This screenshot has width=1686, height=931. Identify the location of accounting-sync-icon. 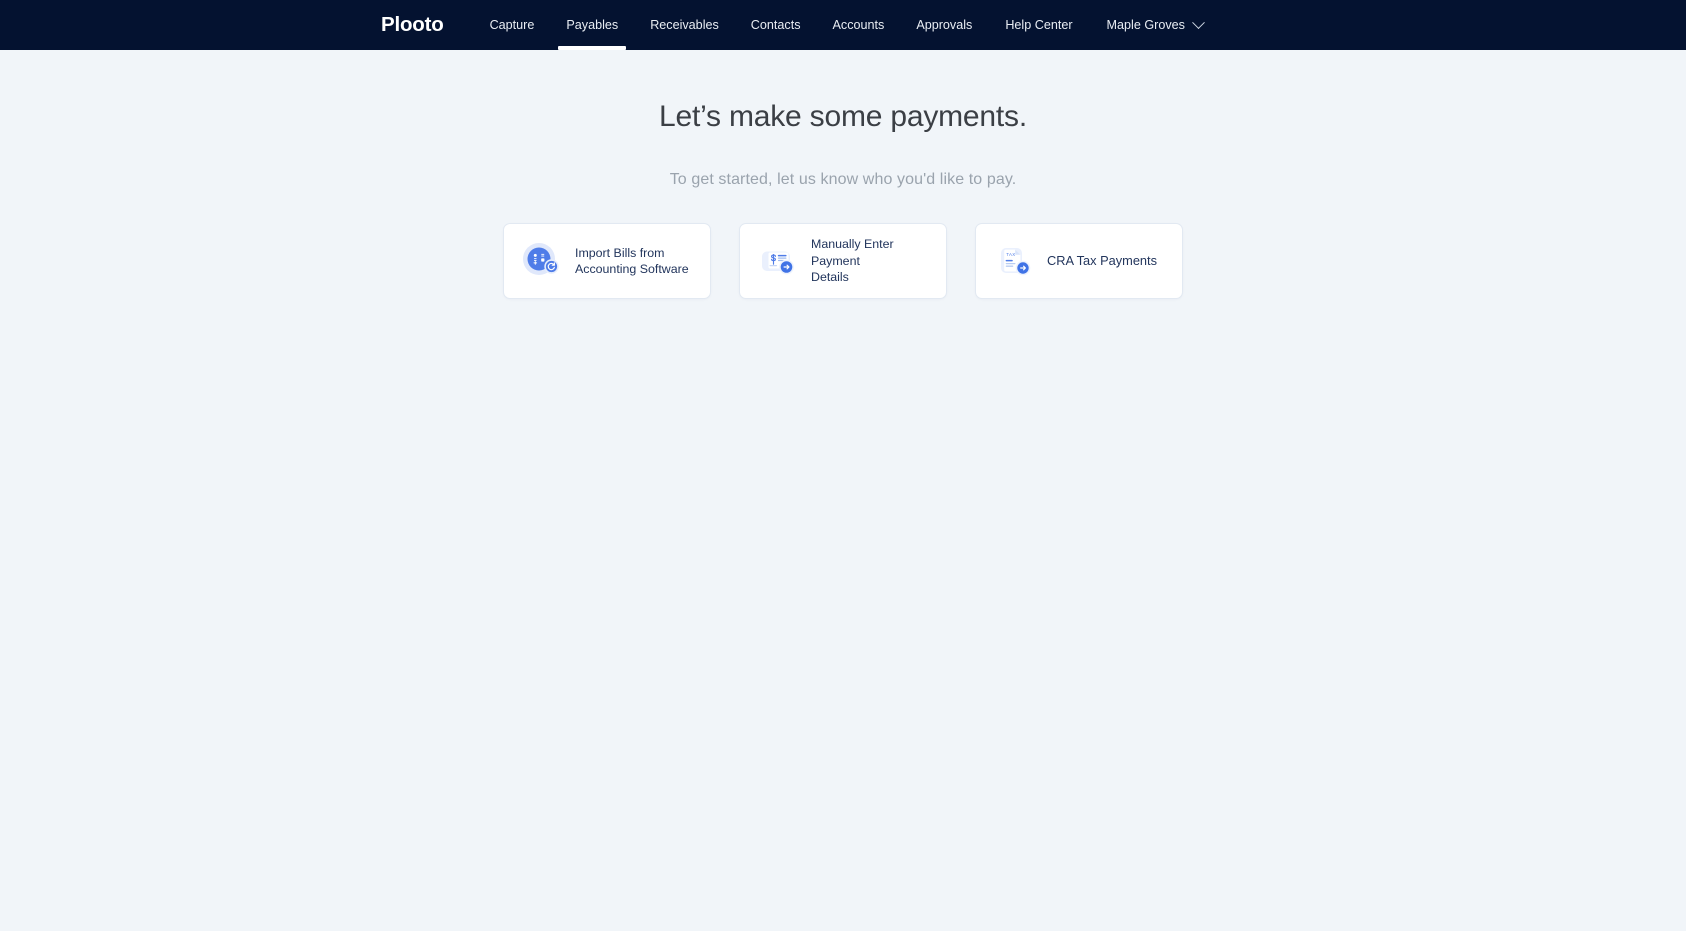
(542, 261).